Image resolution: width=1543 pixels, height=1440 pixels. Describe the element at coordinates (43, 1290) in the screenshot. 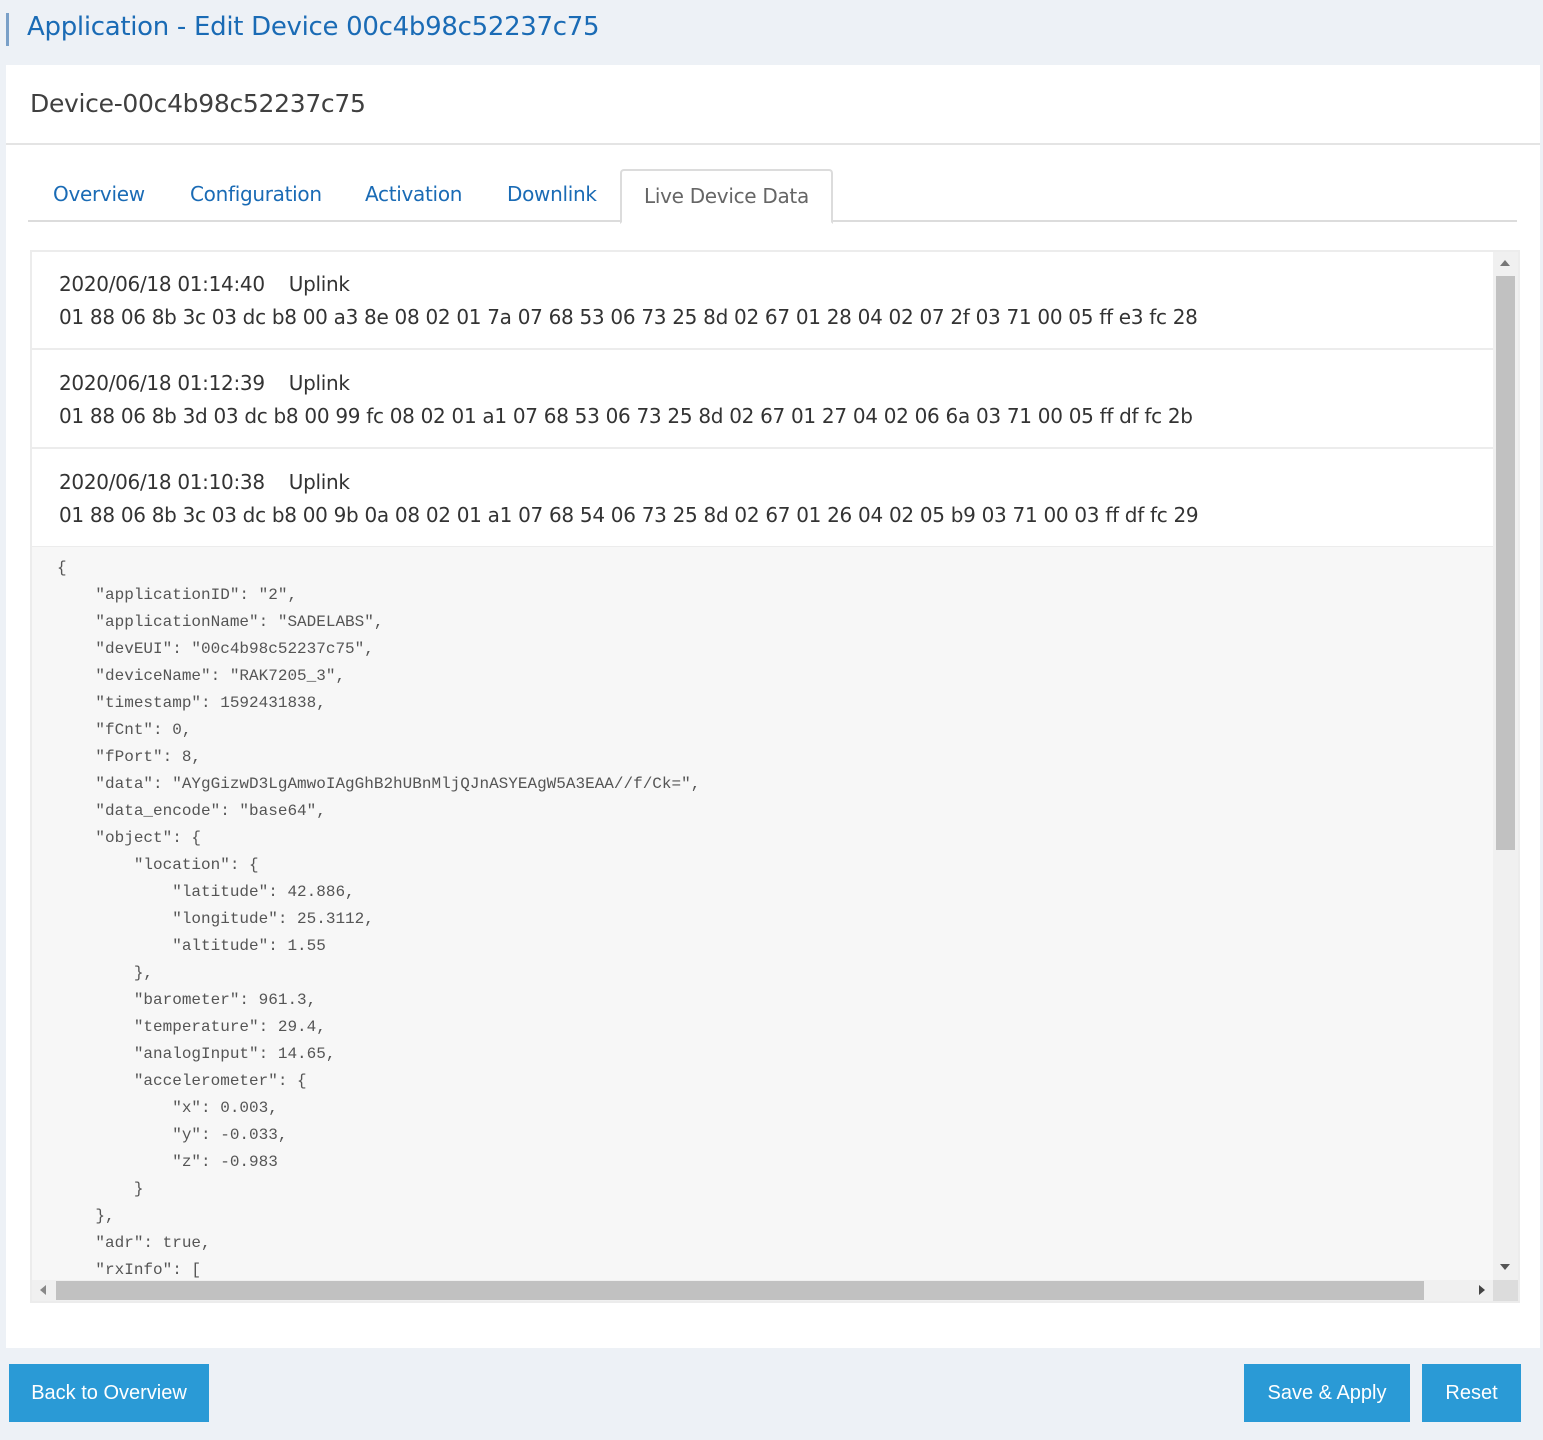

I see `scroll-left-arrow-icon` at that location.